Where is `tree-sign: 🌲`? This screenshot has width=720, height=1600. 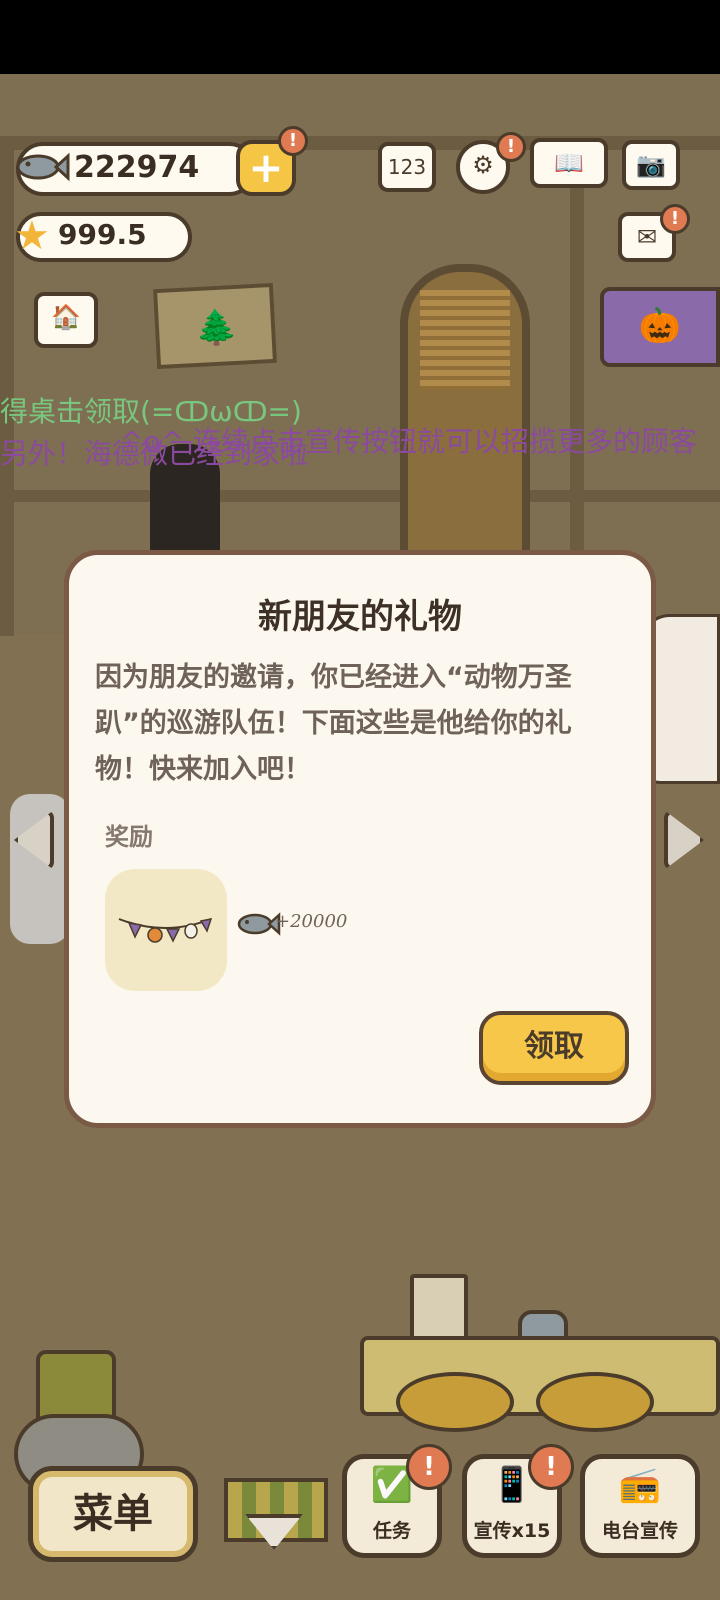 tree-sign: 🌲 is located at coordinates (215, 326).